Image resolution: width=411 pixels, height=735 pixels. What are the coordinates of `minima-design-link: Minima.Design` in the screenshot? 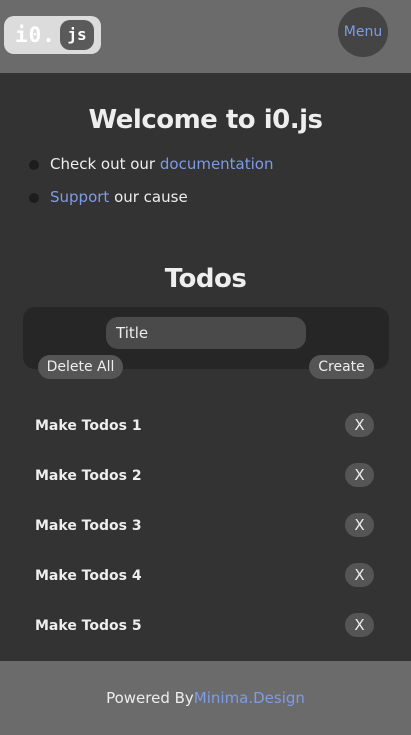 It's located at (249, 698).